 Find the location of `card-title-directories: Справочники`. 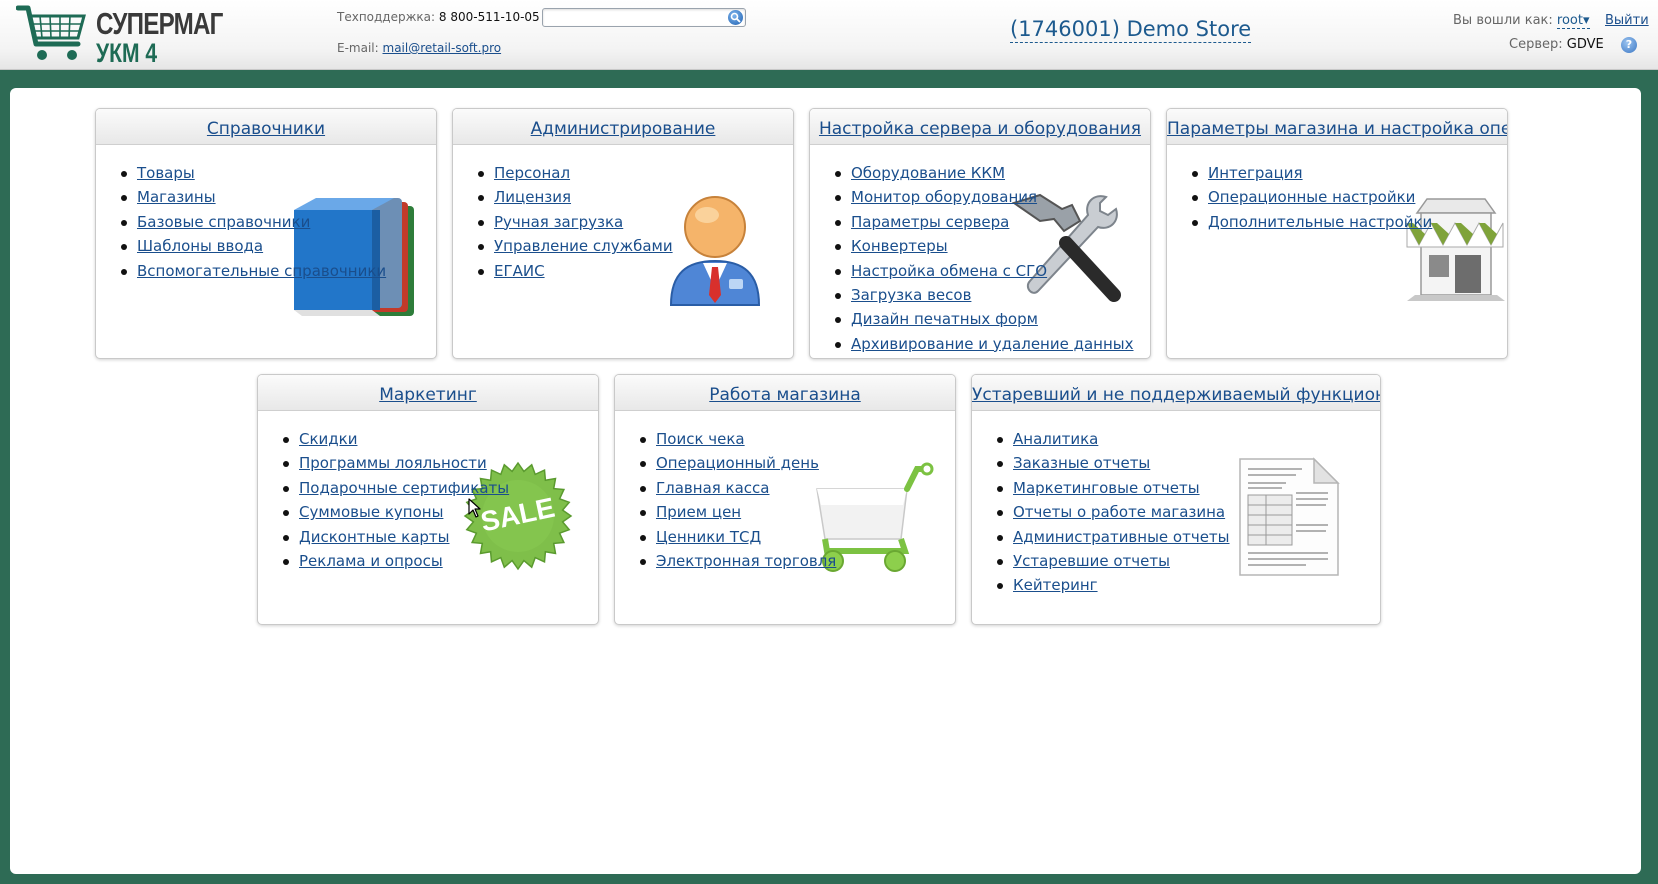

card-title-directories: Справочники is located at coordinates (266, 129).